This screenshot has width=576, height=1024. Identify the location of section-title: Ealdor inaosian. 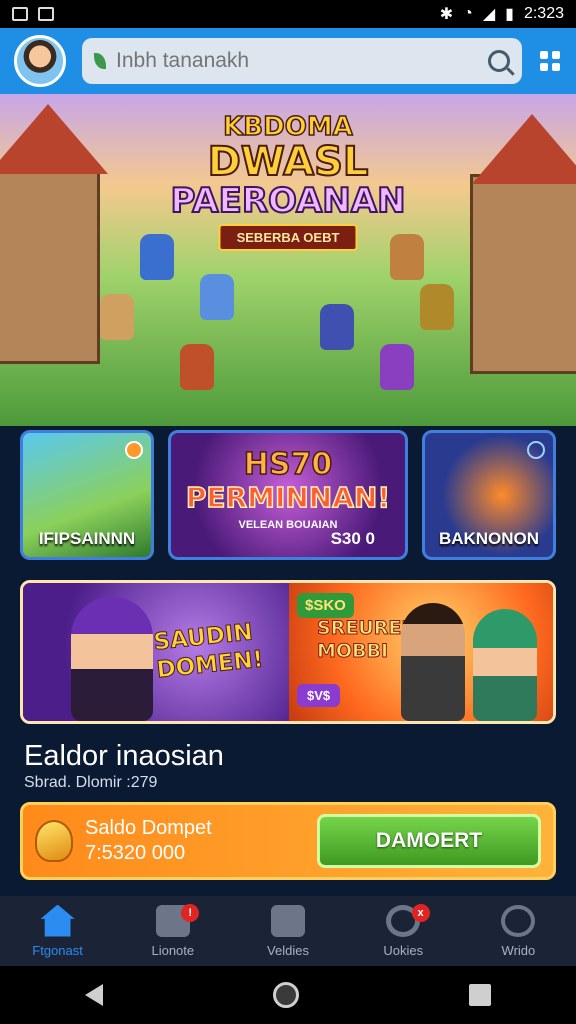
(124, 756).